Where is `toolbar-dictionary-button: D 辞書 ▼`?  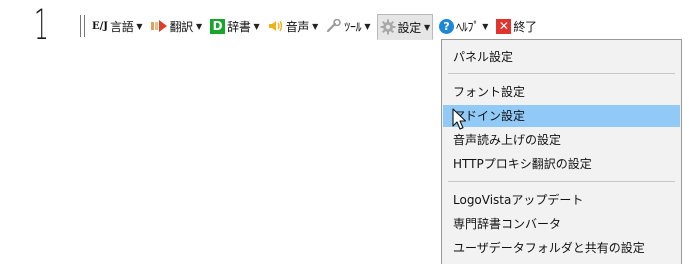 toolbar-dictionary-button: D 辞書 ▼ is located at coordinates (235, 26).